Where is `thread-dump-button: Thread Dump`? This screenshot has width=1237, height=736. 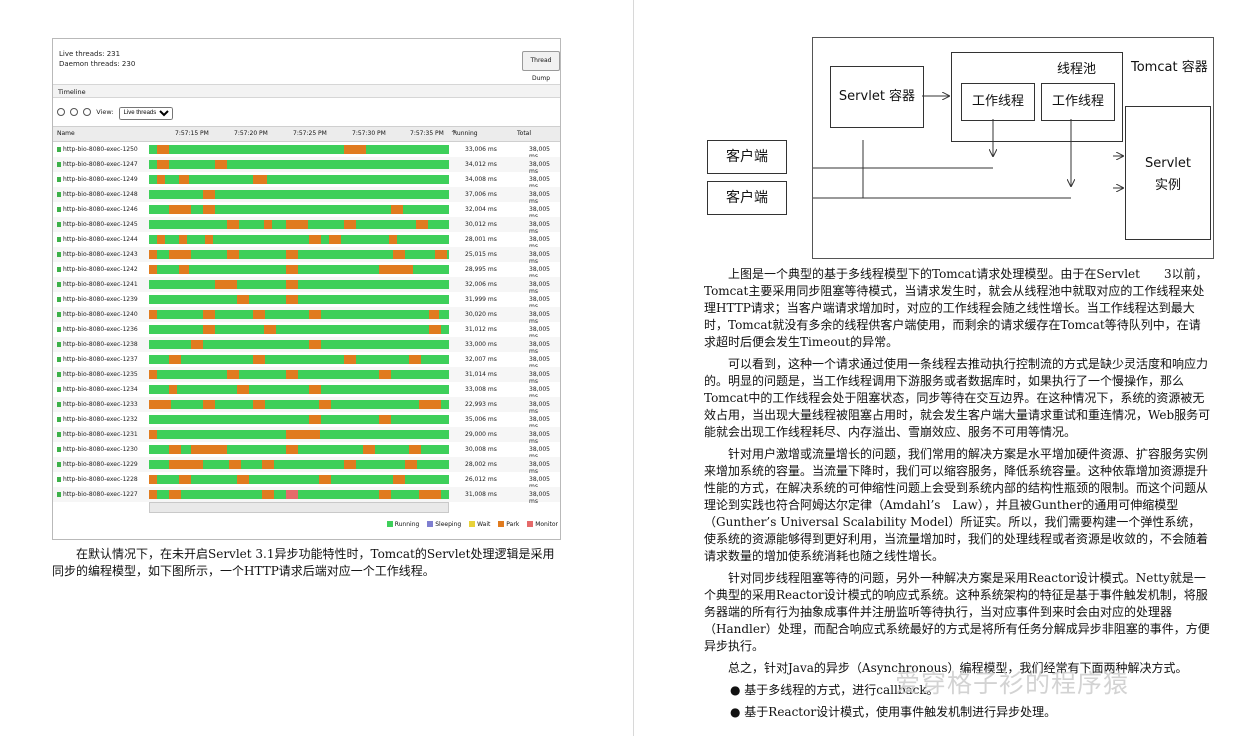
thread-dump-button: Thread Dump is located at coordinates (541, 66).